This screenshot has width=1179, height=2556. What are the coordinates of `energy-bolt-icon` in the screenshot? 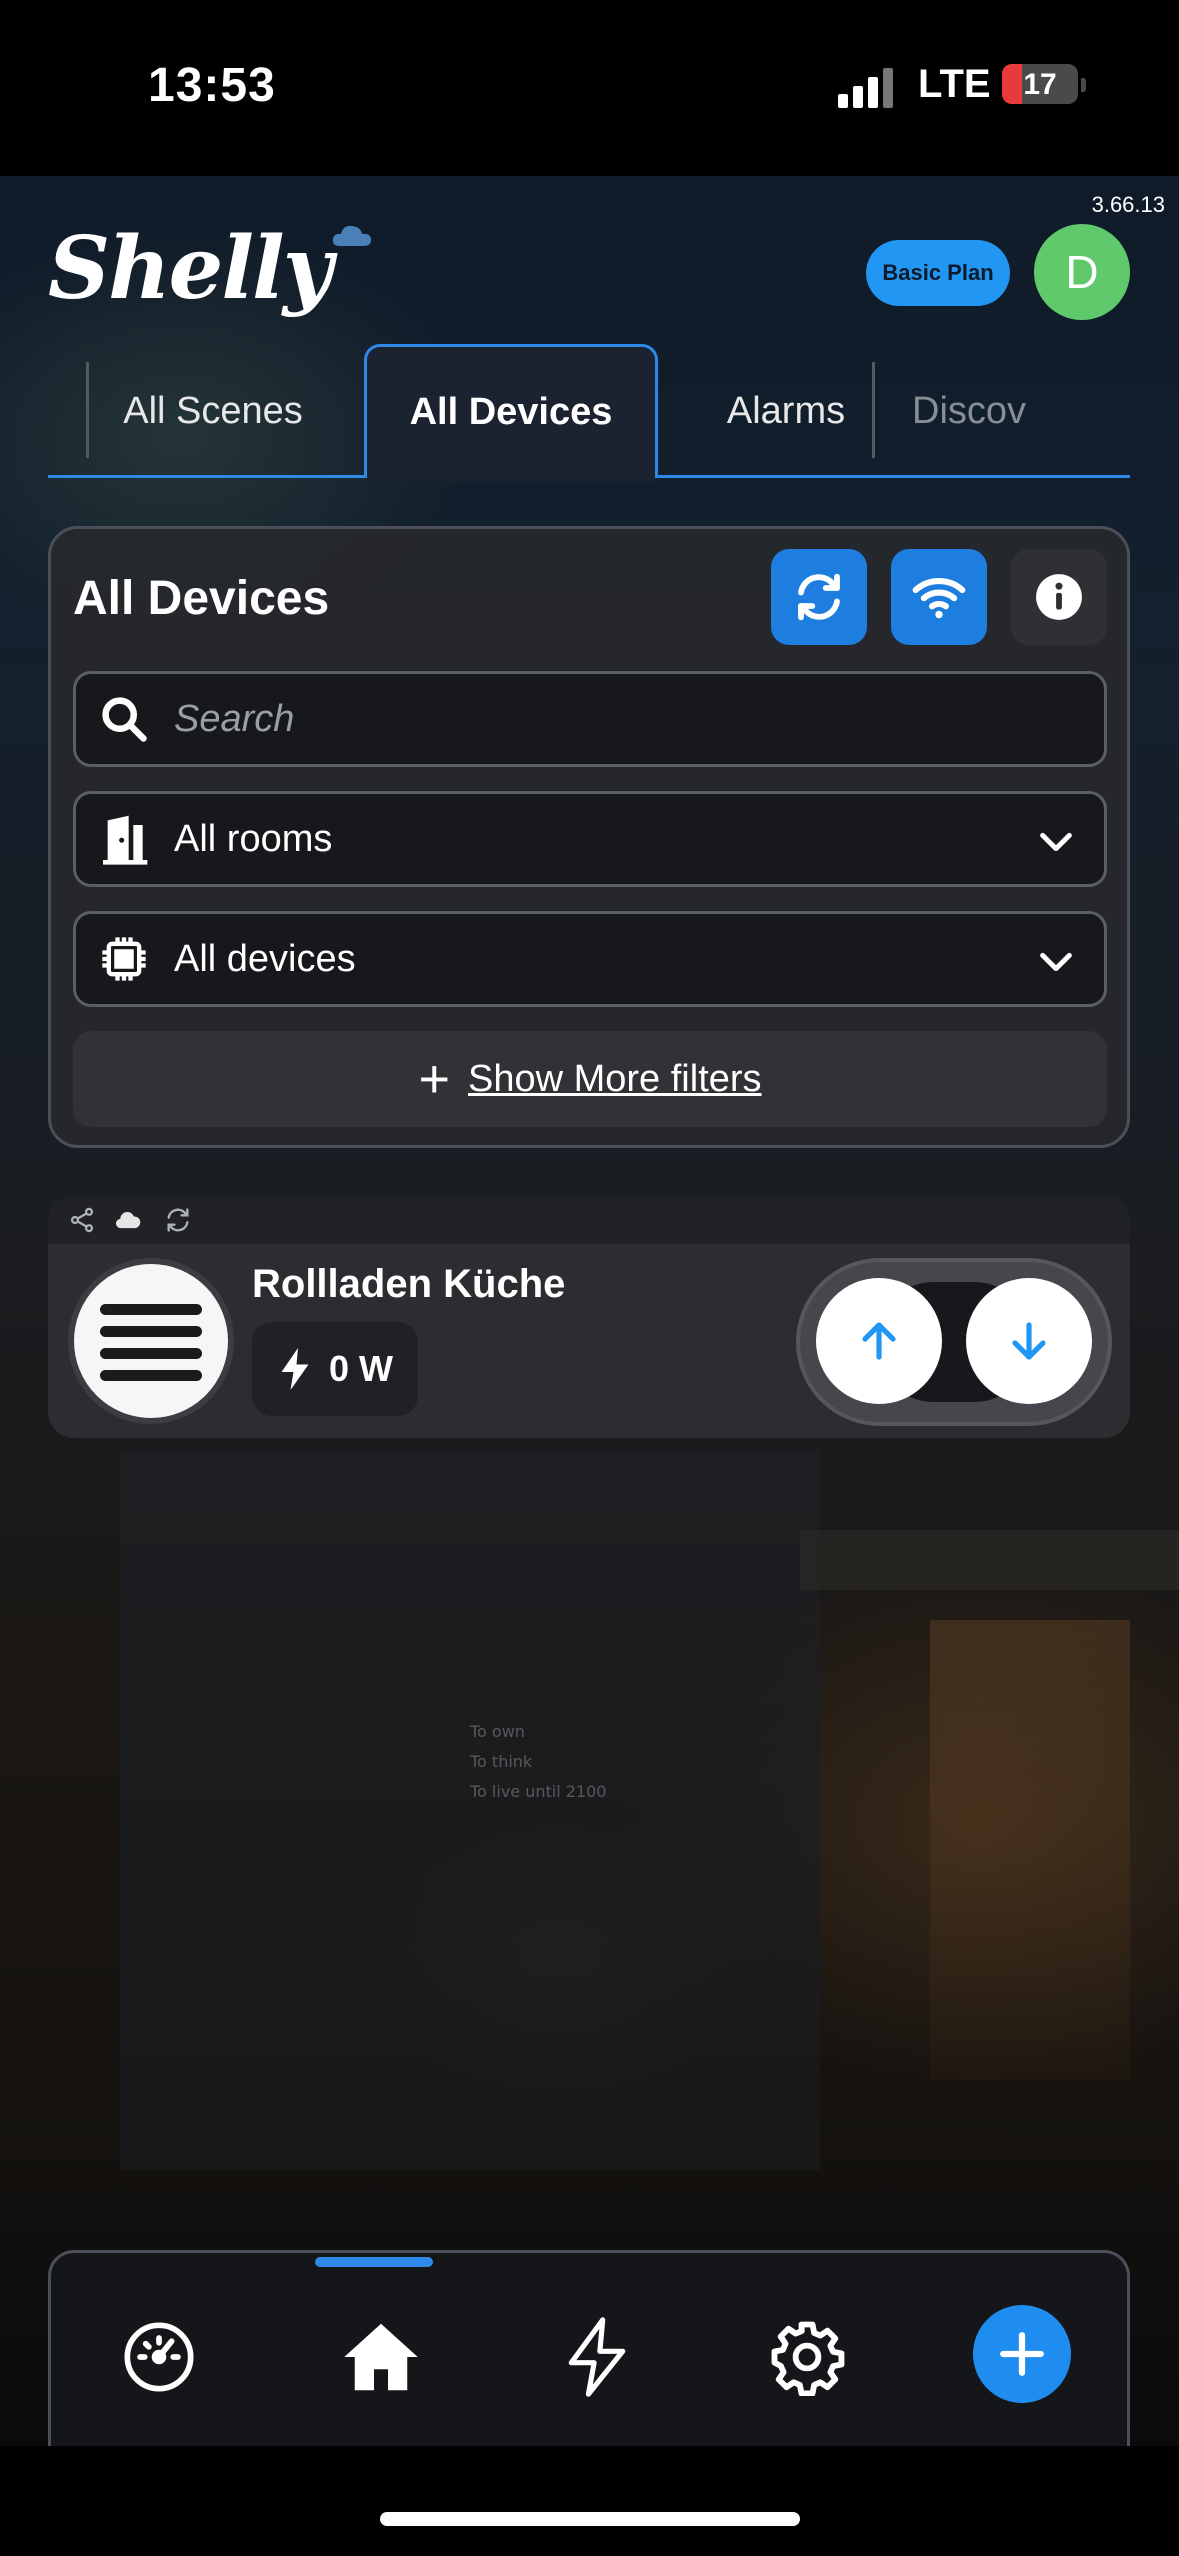 It's located at (597, 2357).